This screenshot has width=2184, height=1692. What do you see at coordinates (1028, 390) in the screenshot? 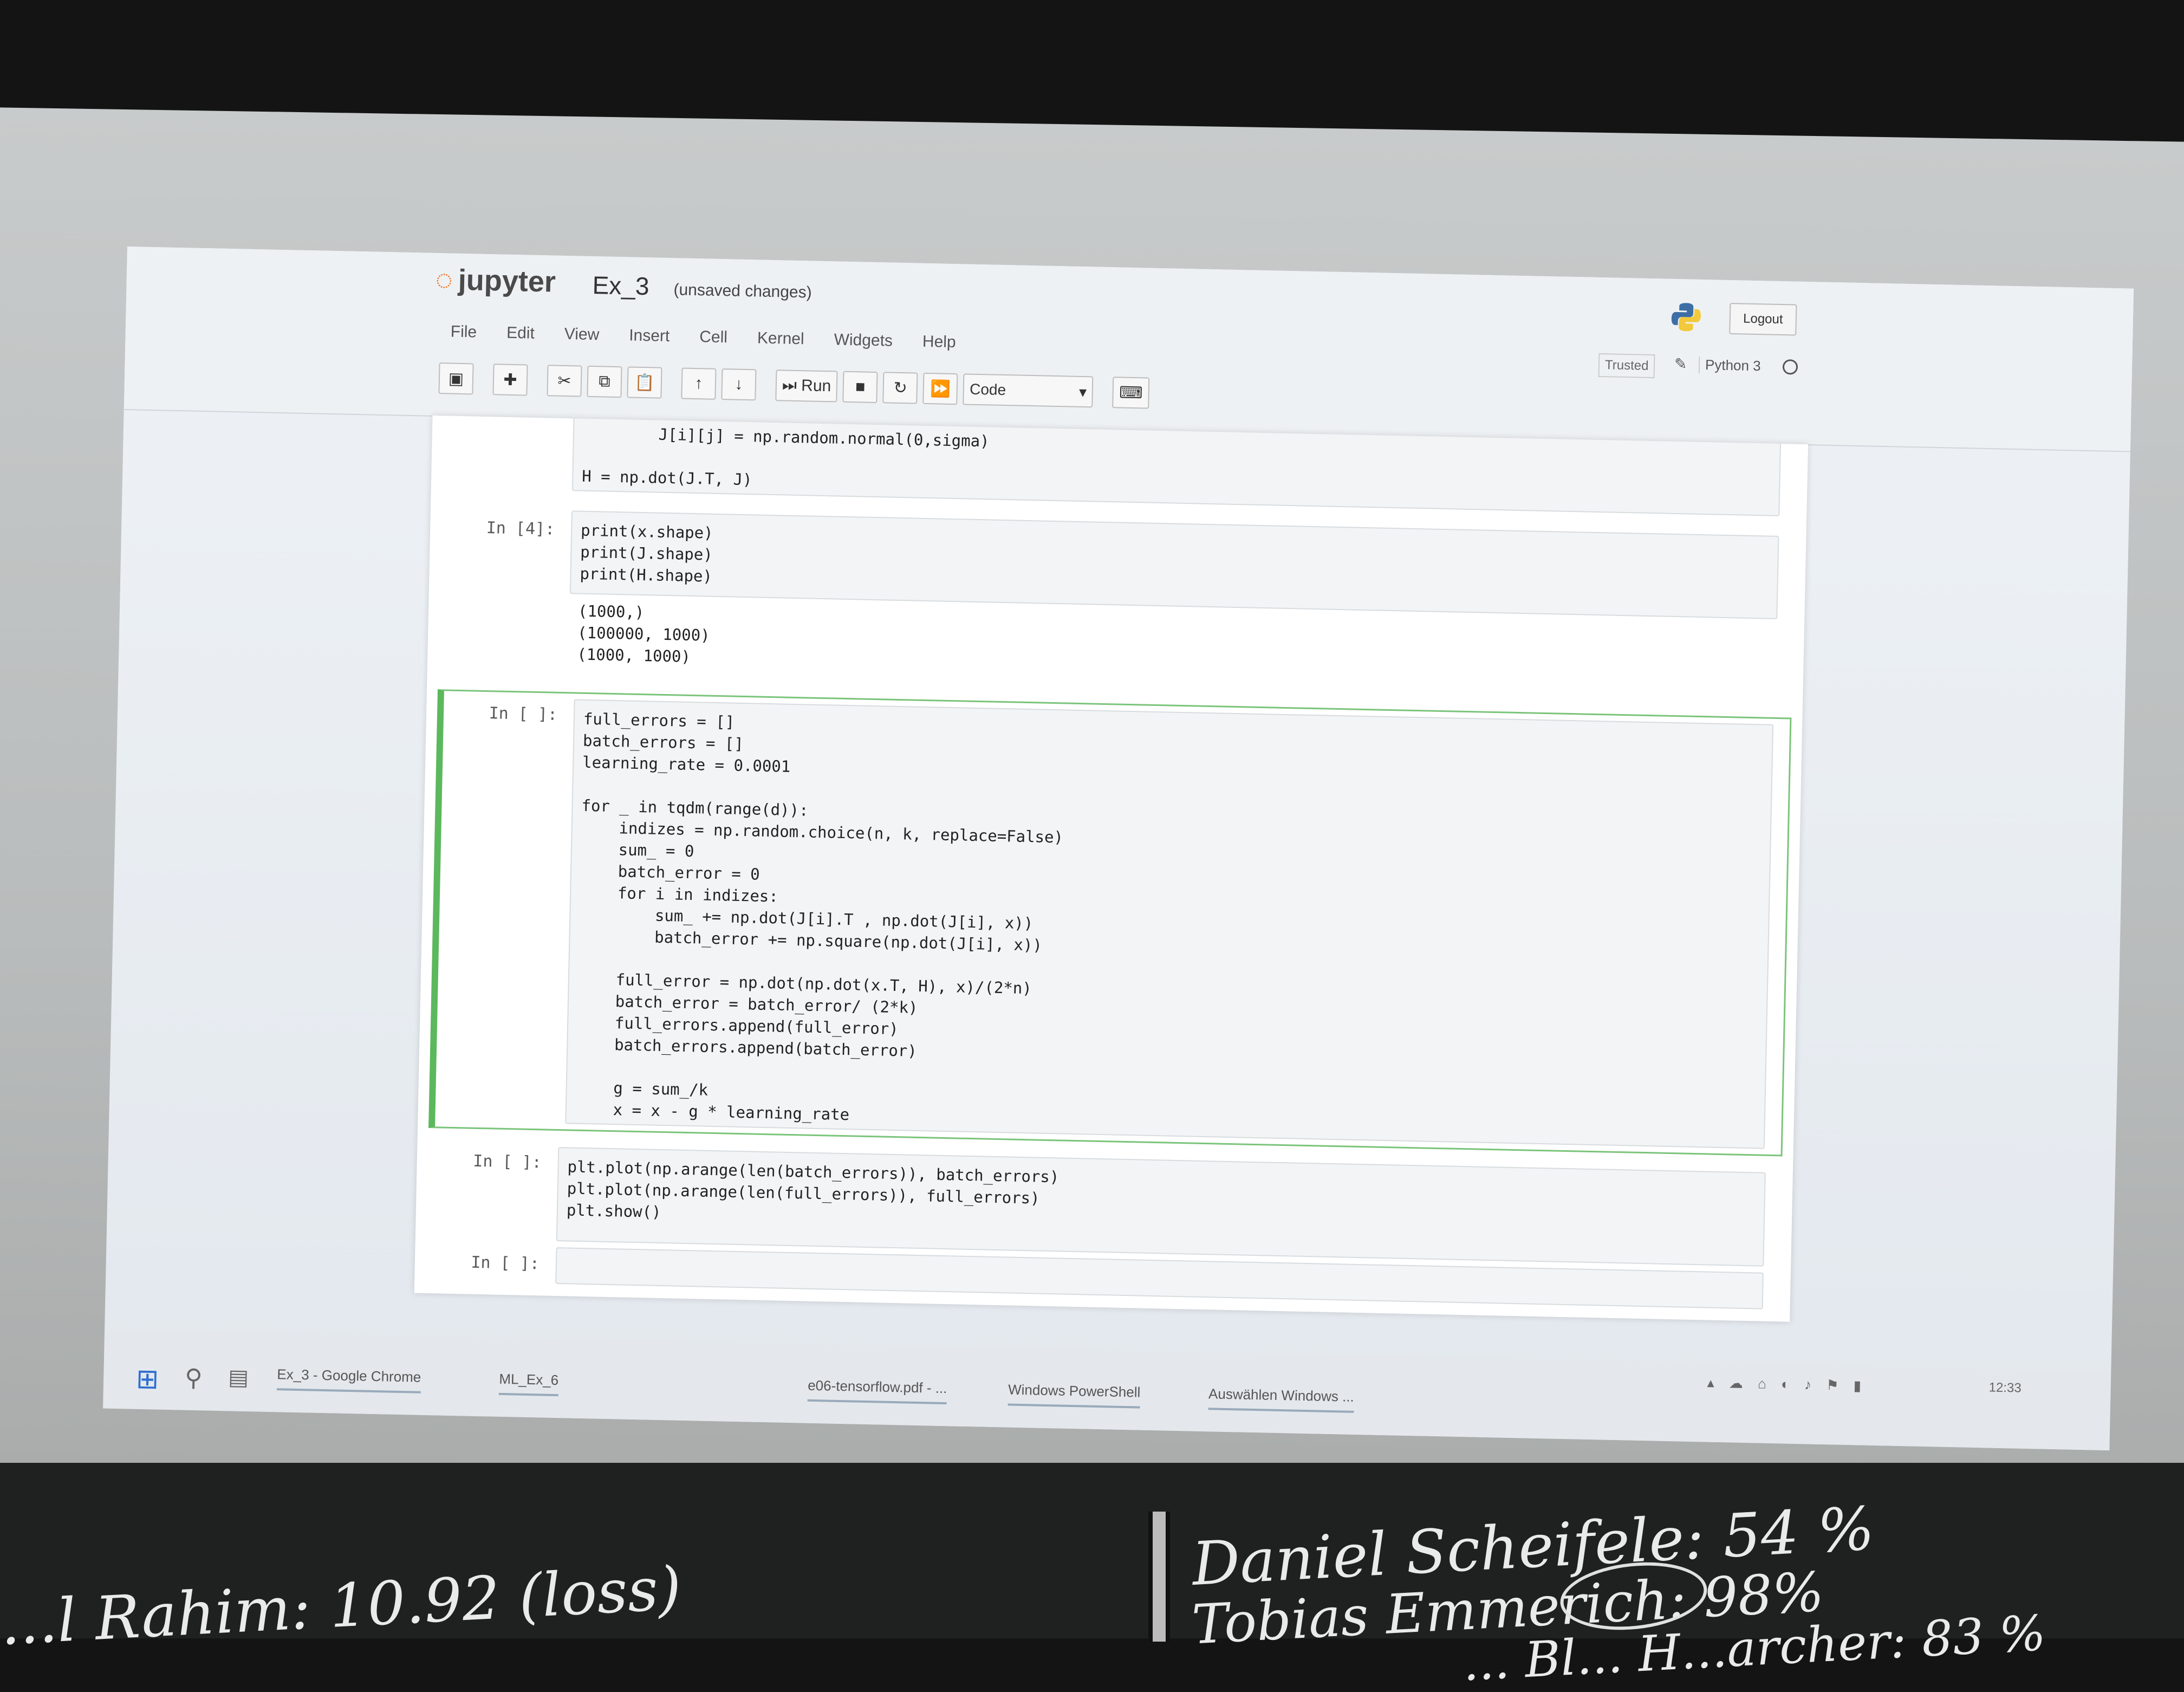
I see `cell-type-select: Code ▾` at bounding box center [1028, 390].